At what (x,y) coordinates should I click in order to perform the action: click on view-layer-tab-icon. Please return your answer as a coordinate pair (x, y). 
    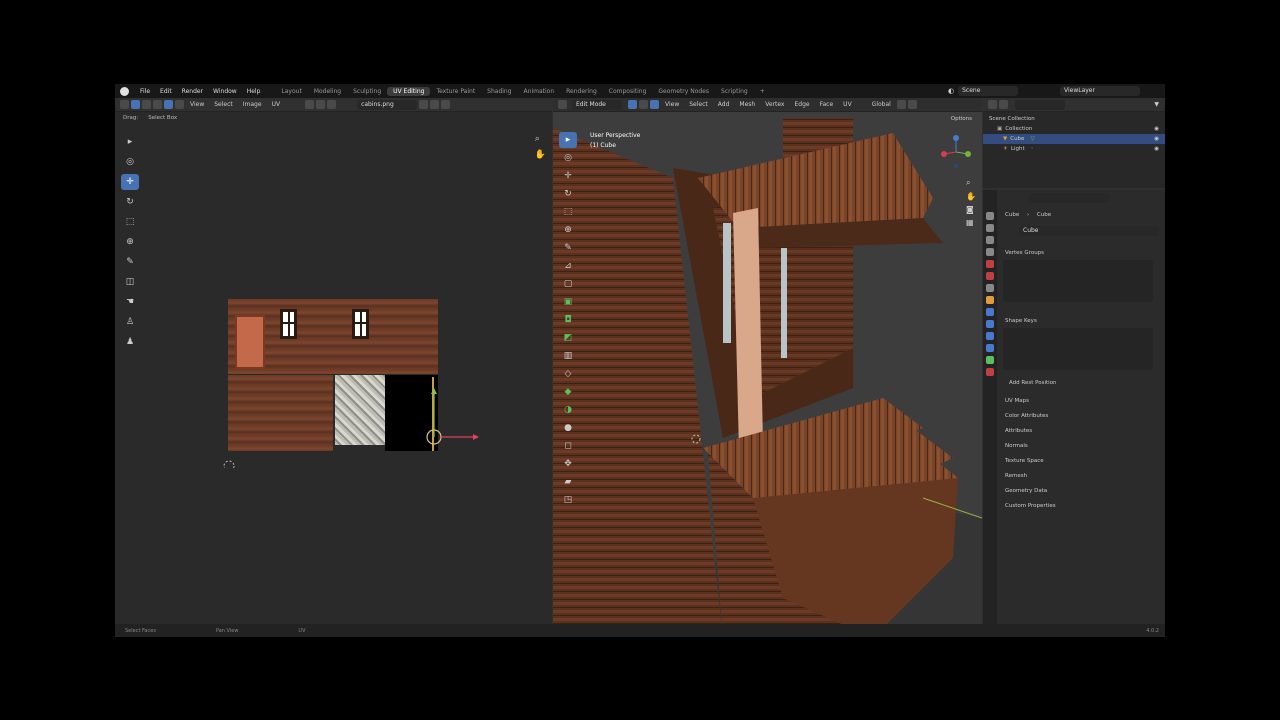
    Looking at the image, I should click on (990, 252).